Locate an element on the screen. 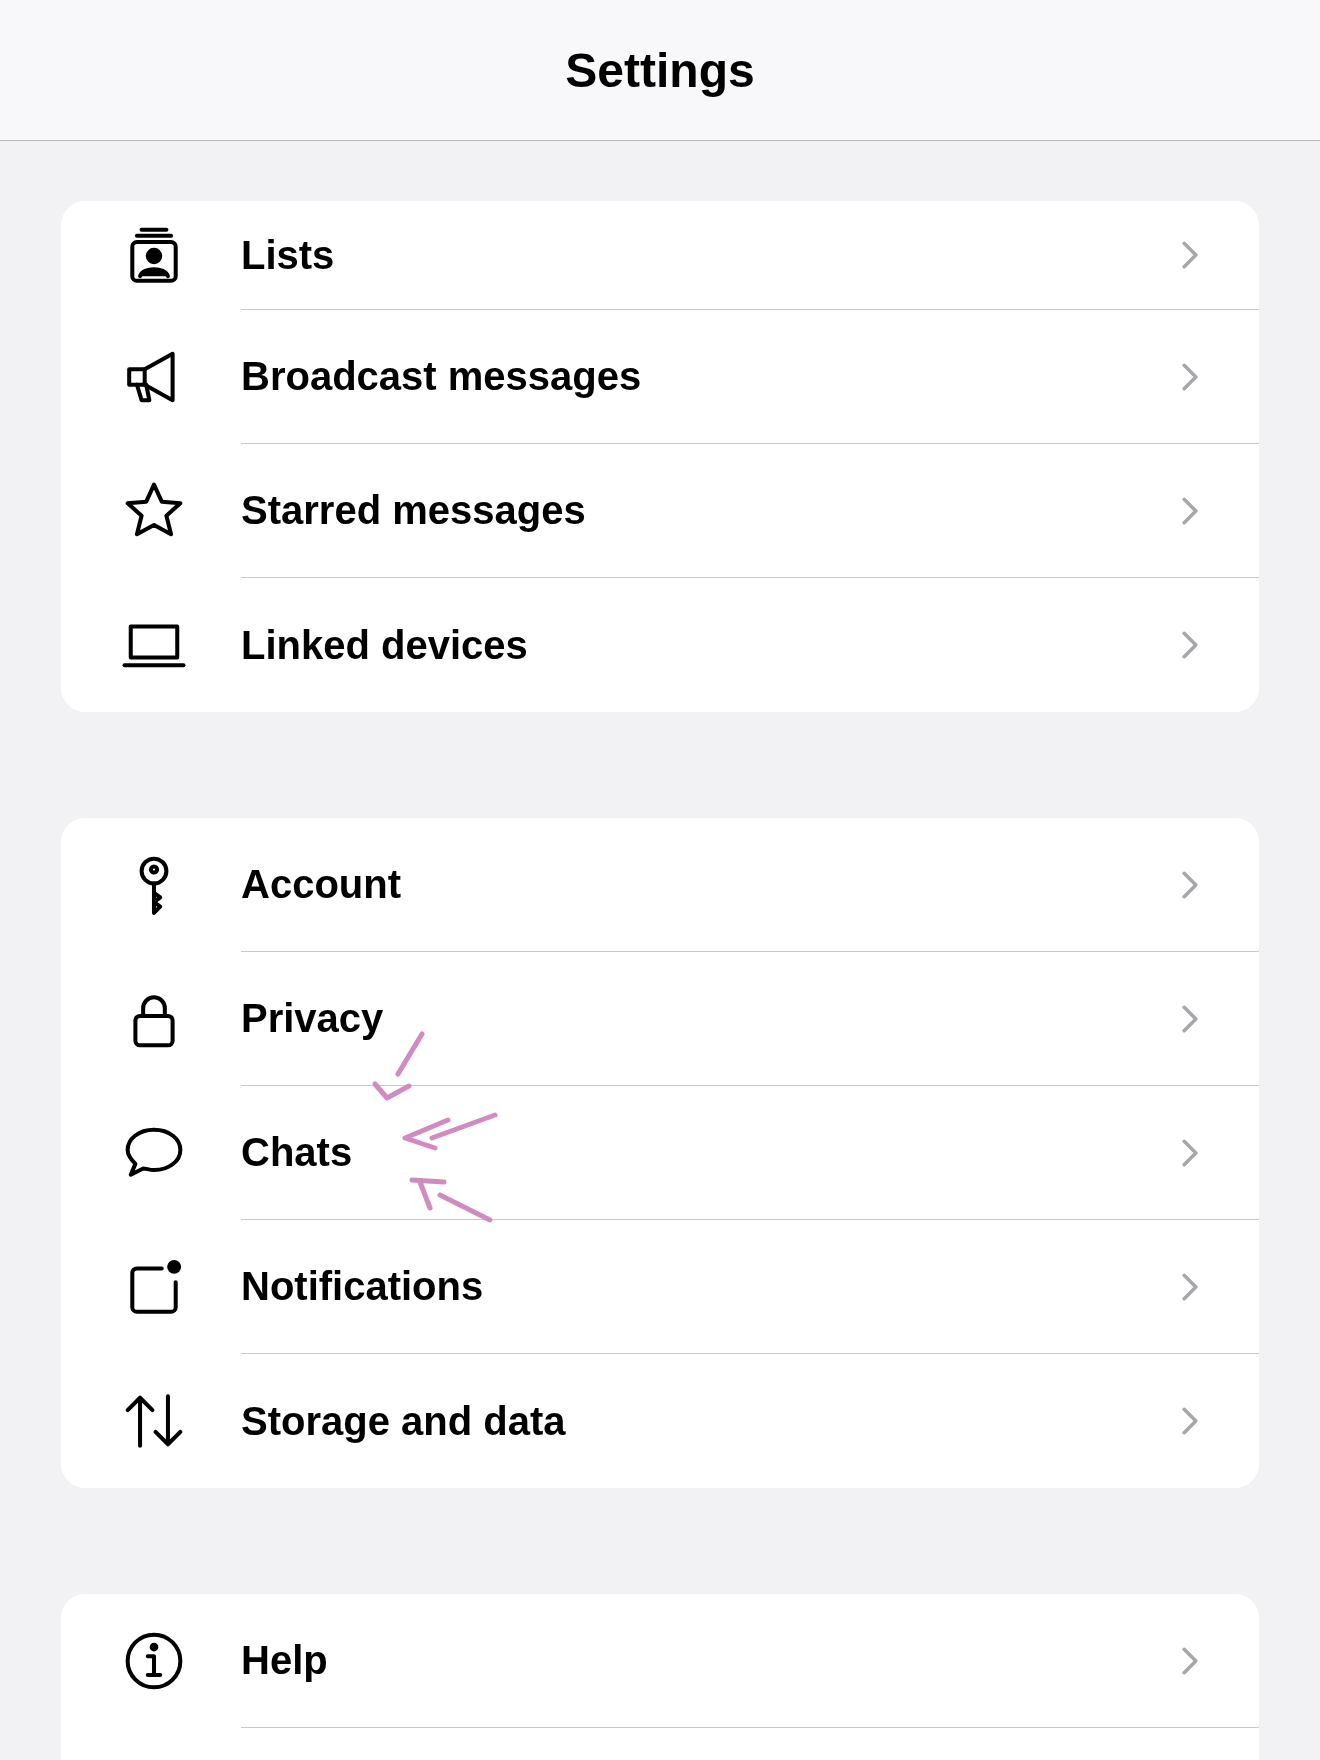  item-label: Privacy is located at coordinates (313, 1018).